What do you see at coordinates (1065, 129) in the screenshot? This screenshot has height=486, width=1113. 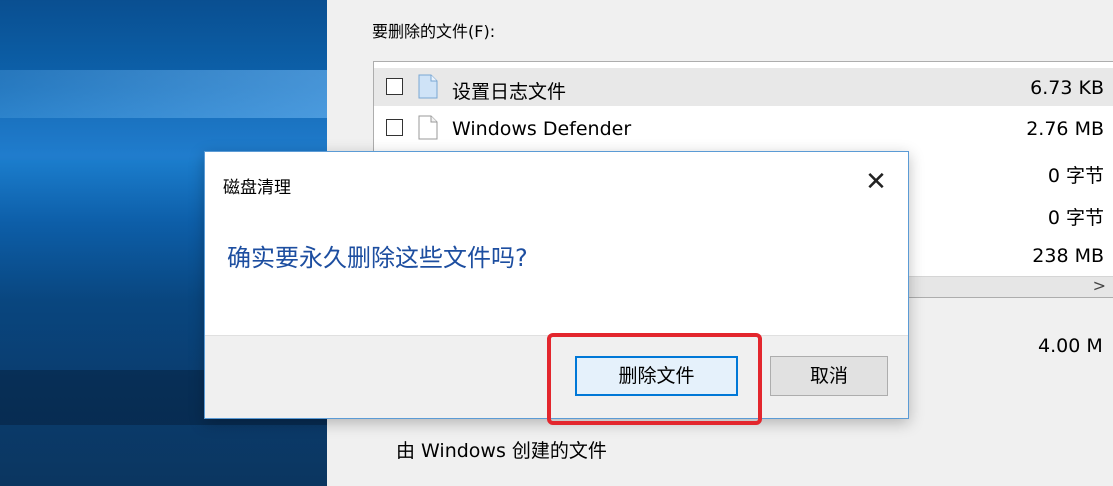 I see `file-size: 2.76 MB` at bounding box center [1065, 129].